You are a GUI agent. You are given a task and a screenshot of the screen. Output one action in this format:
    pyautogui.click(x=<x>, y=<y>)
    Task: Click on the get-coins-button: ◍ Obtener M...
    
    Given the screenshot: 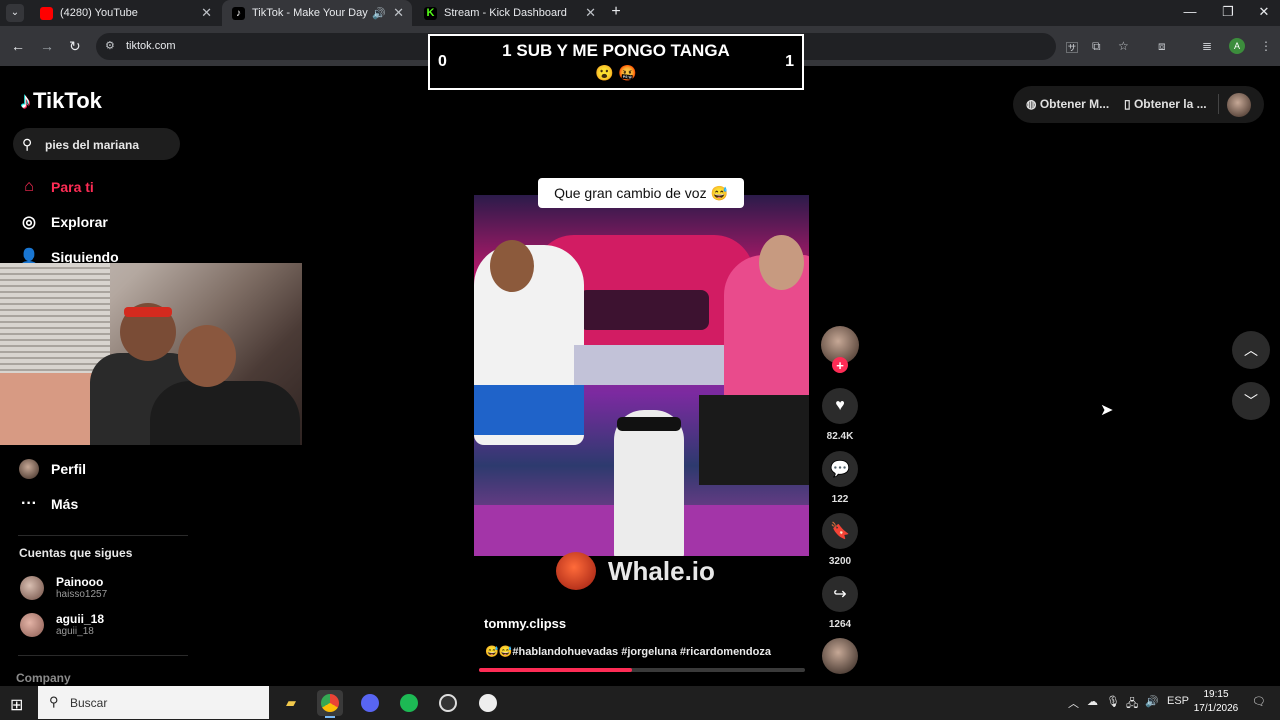 What is the action you would take?
    pyautogui.click(x=1067, y=104)
    